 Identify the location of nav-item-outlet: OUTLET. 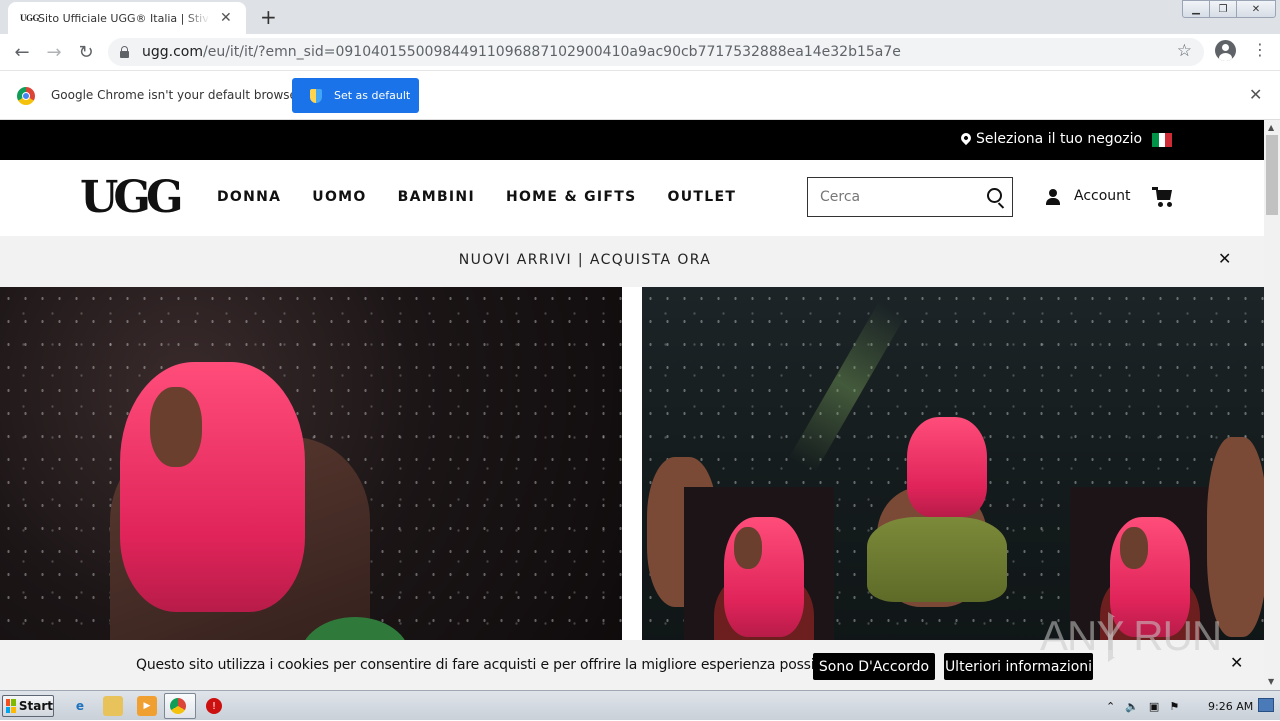
(702, 197).